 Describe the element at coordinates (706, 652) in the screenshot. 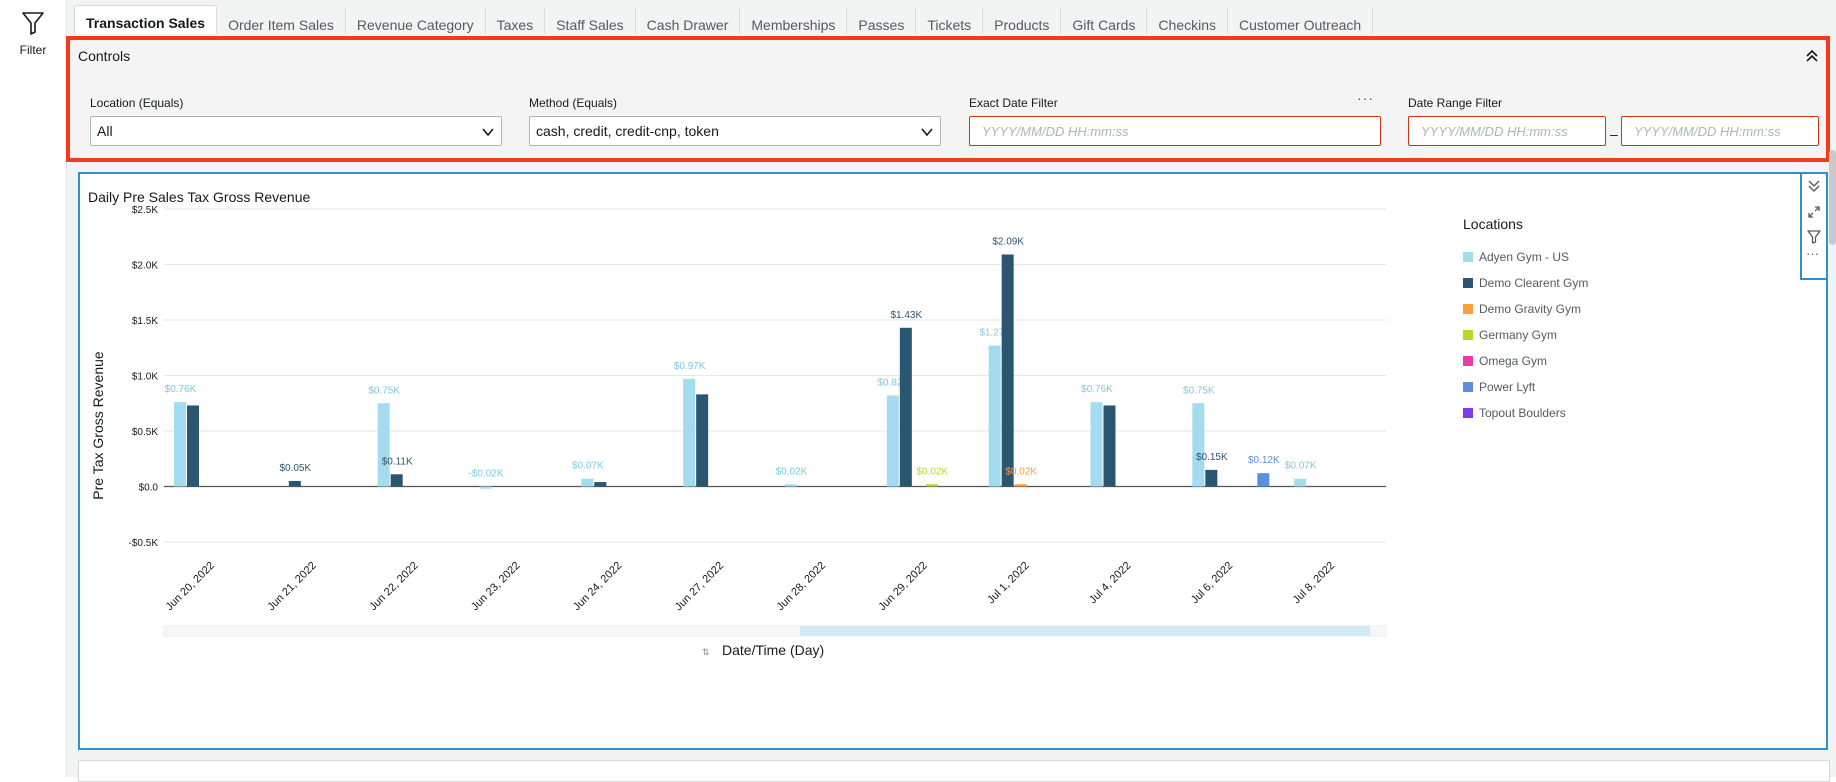

I see `sort-icon: ⇅` at that location.